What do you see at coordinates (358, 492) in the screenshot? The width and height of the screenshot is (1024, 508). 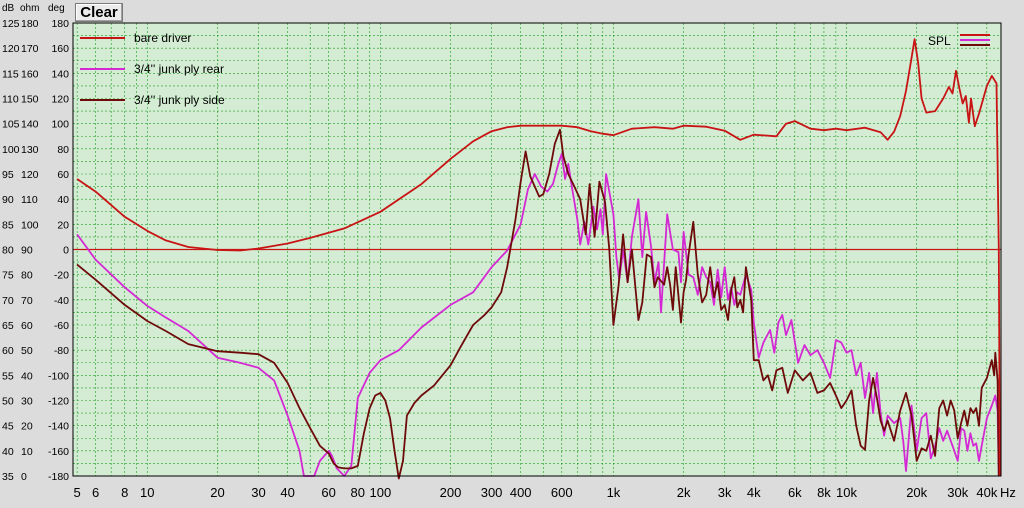 I see `x-tick-label: 80` at bounding box center [358, 492].